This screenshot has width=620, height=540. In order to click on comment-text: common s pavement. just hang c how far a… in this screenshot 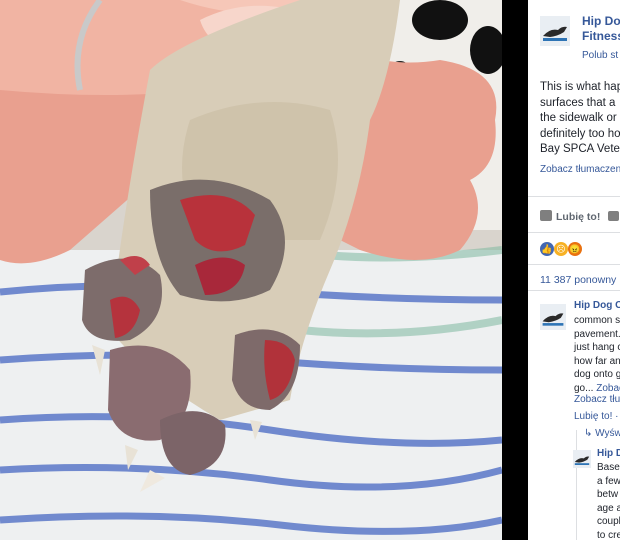, I will do `click(597, 354)`.